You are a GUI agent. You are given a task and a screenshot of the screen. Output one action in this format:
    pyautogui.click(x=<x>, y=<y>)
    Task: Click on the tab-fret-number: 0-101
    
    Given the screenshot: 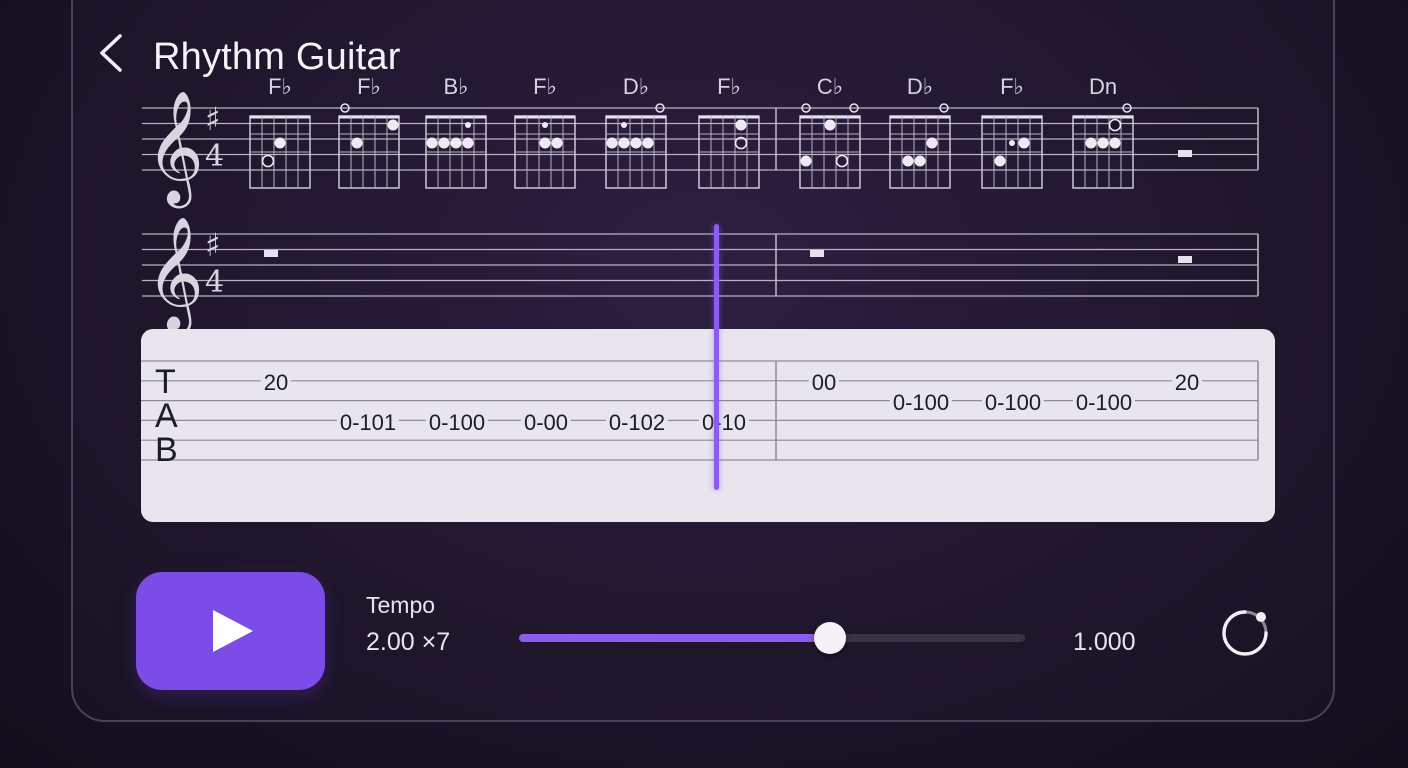 What is the action you would take?
    pyautogui.click(x=368, y=422)
    